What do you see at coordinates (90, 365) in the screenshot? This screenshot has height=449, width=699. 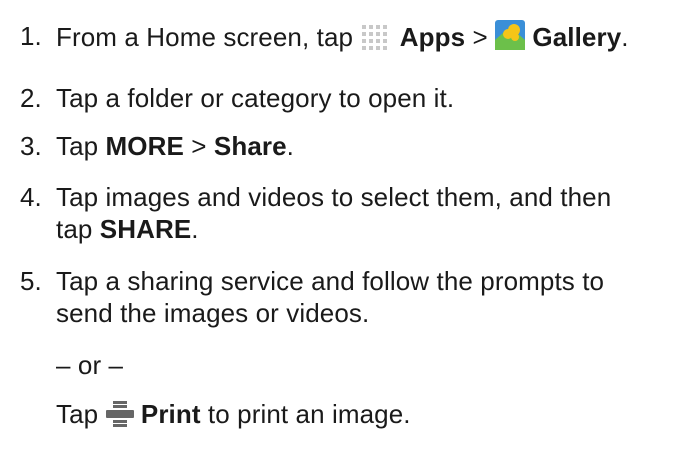 I see `or-text: – or –` at bounding box center [90, 365].